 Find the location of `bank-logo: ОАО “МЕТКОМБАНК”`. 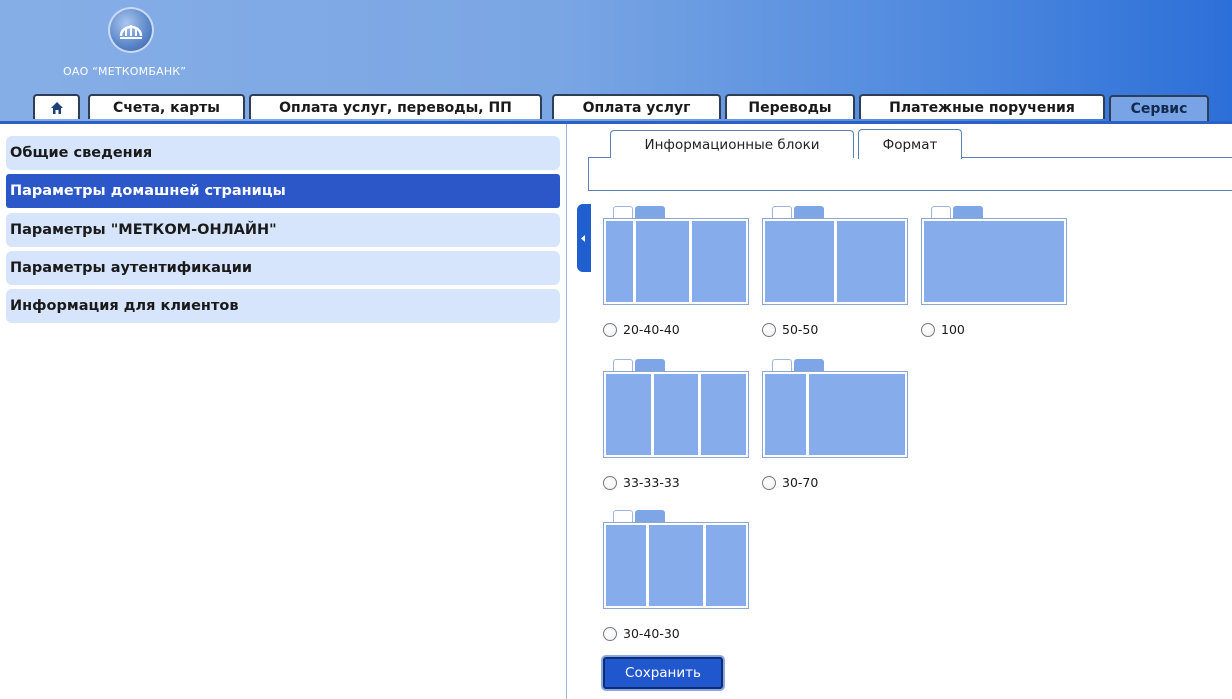

bank-logo: ОАО “МЕТКОМБАНК” is located at coordinates (120, 47).